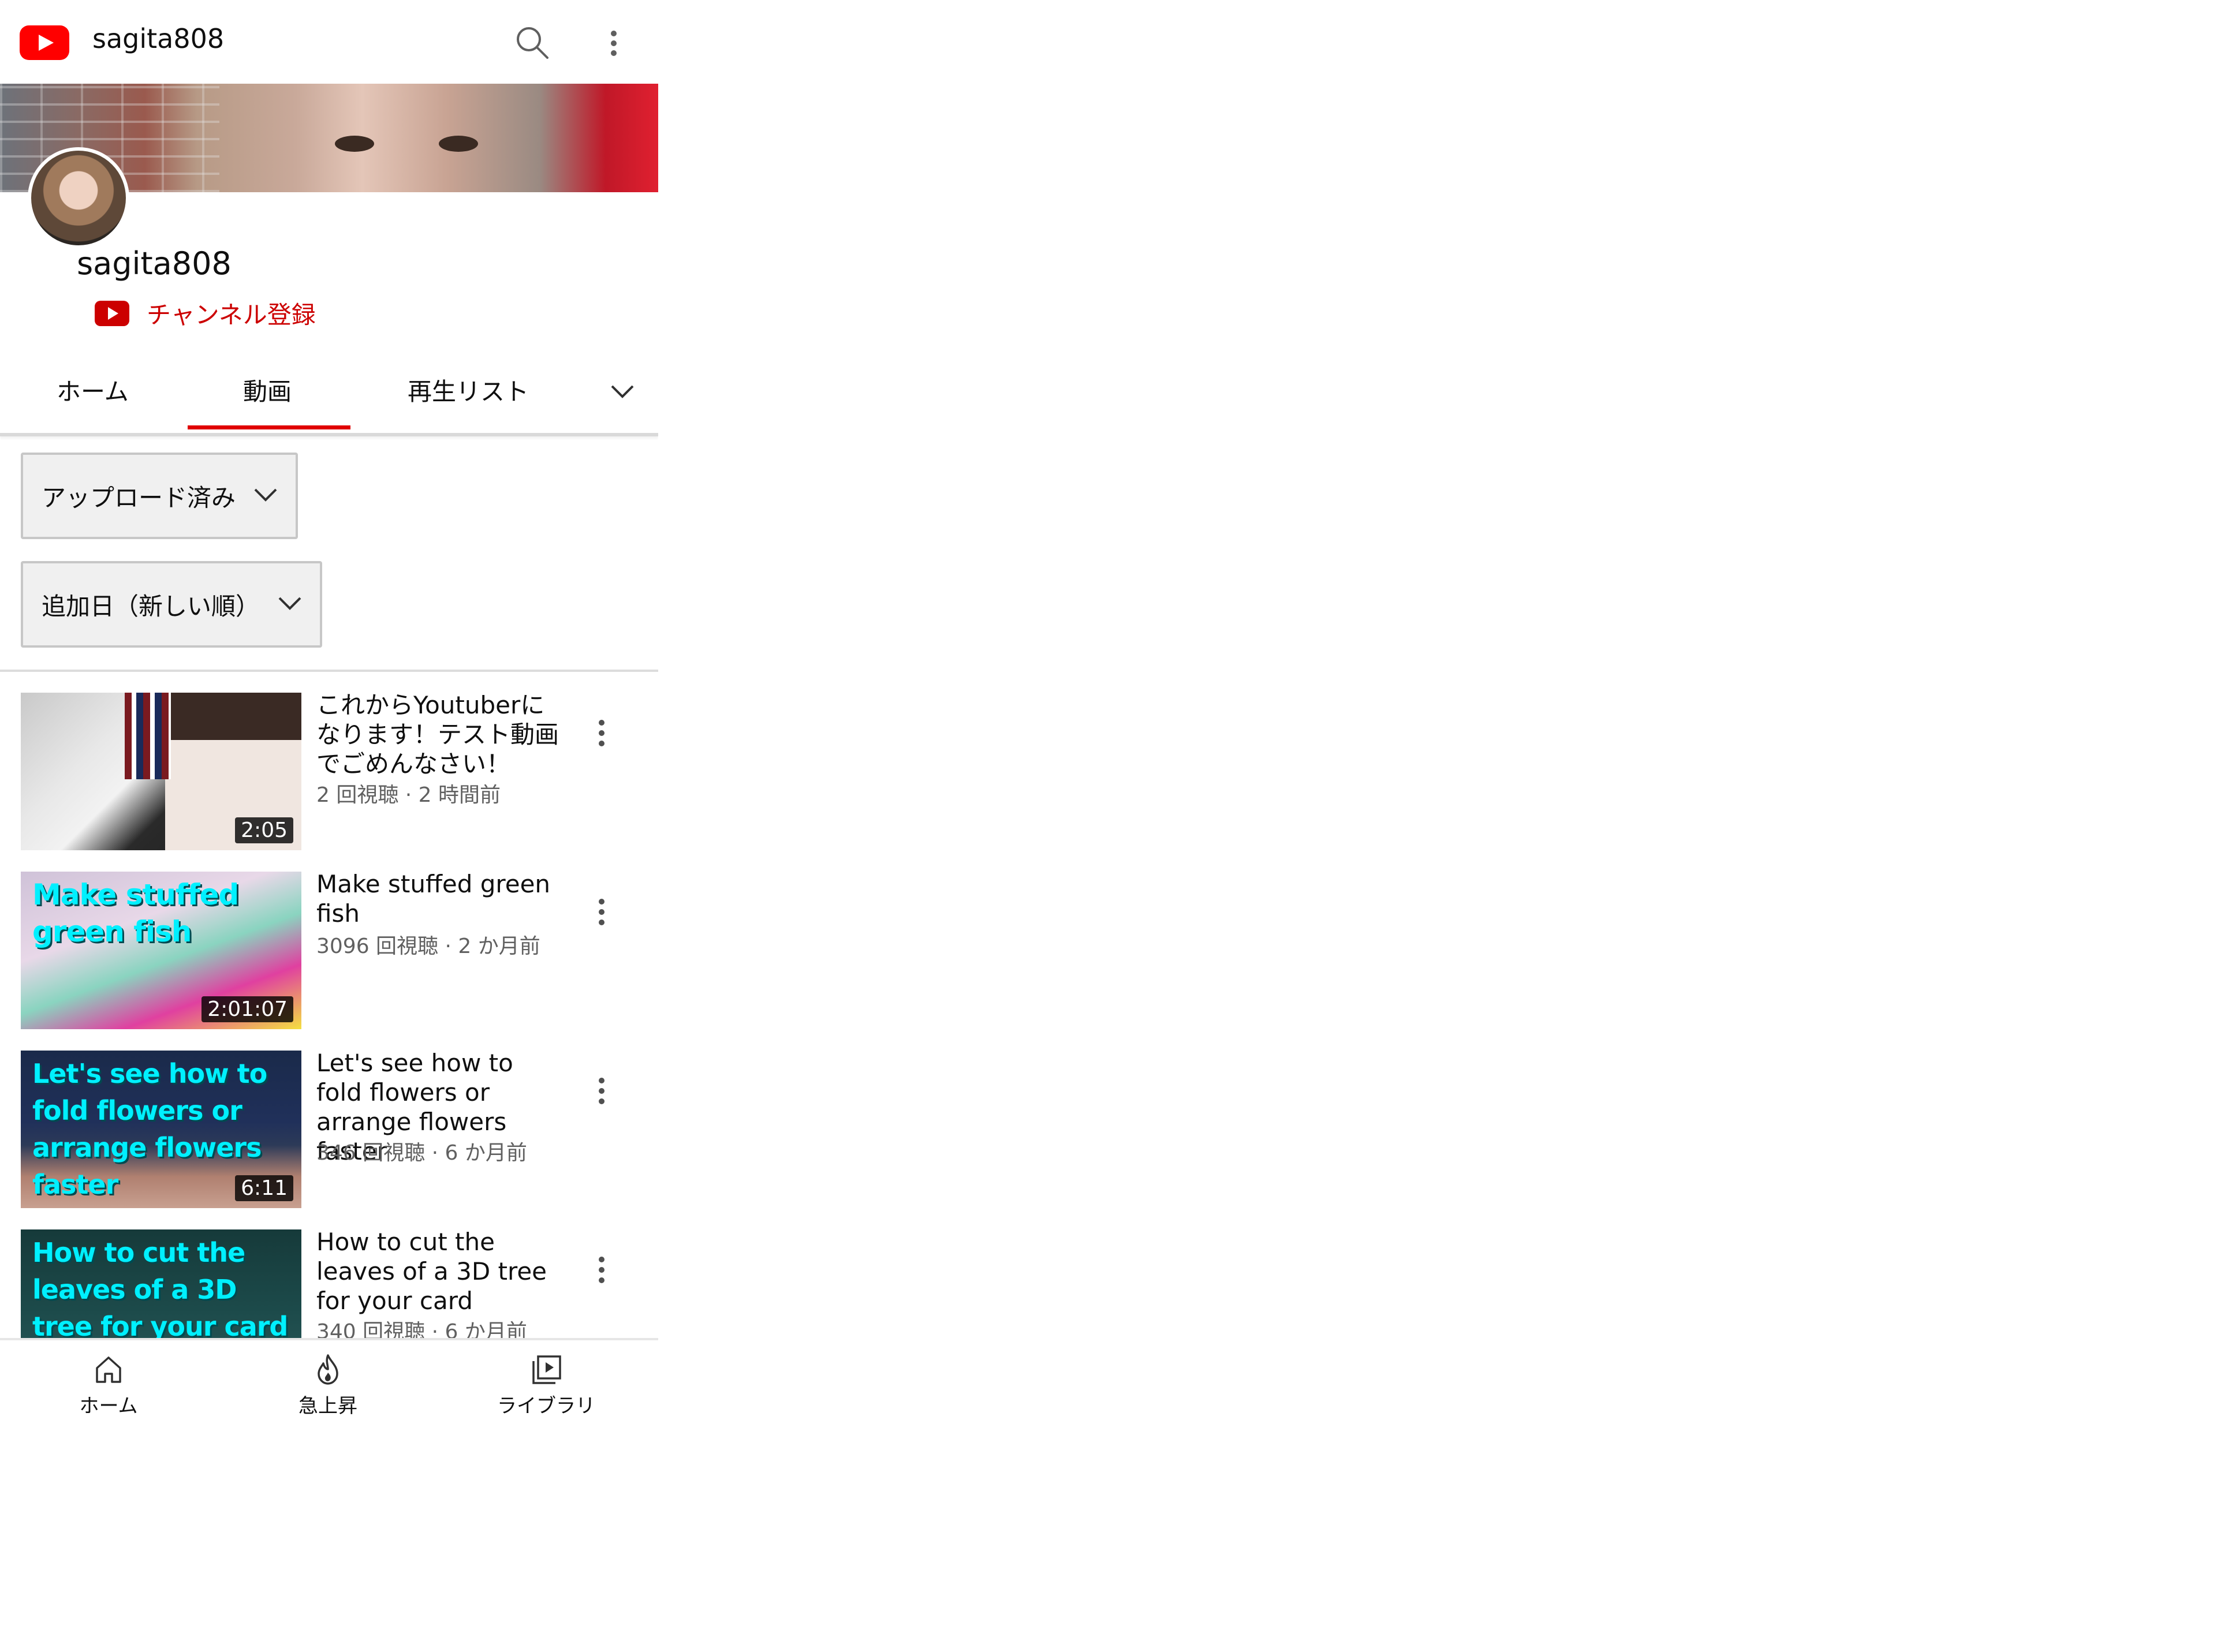 The width and height of the screenshot is (2224, 1652). I want to click on thumbnail-caption: Make stuffed green fish, so click(135, 913).